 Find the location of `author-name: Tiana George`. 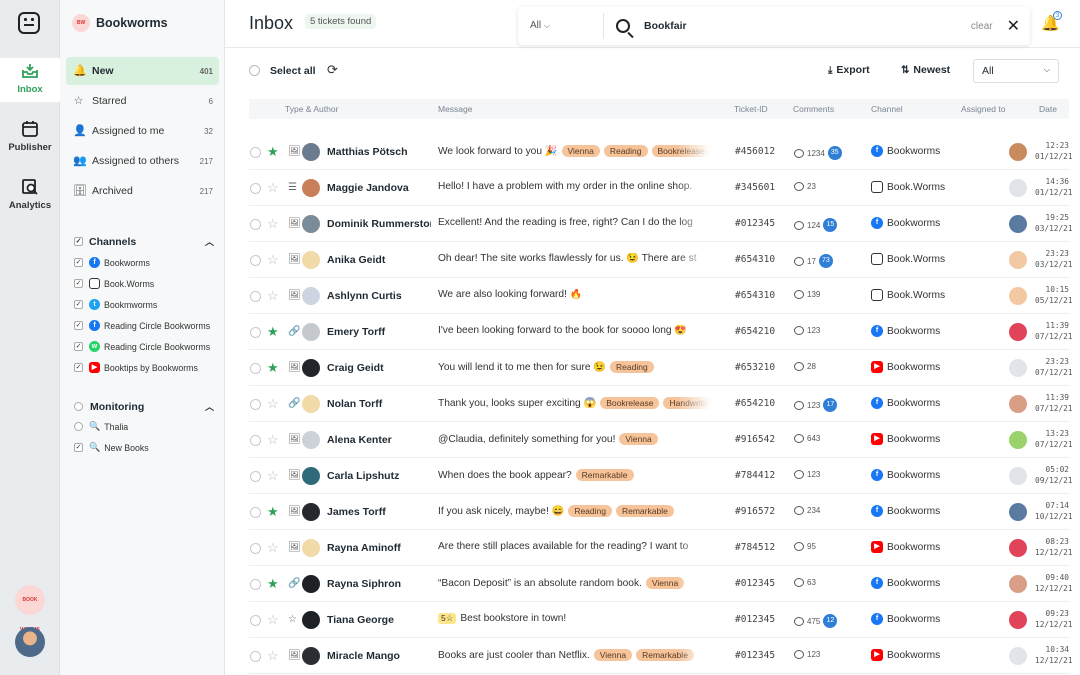

author-name: Tiana George is located at coordinates (379, 620).